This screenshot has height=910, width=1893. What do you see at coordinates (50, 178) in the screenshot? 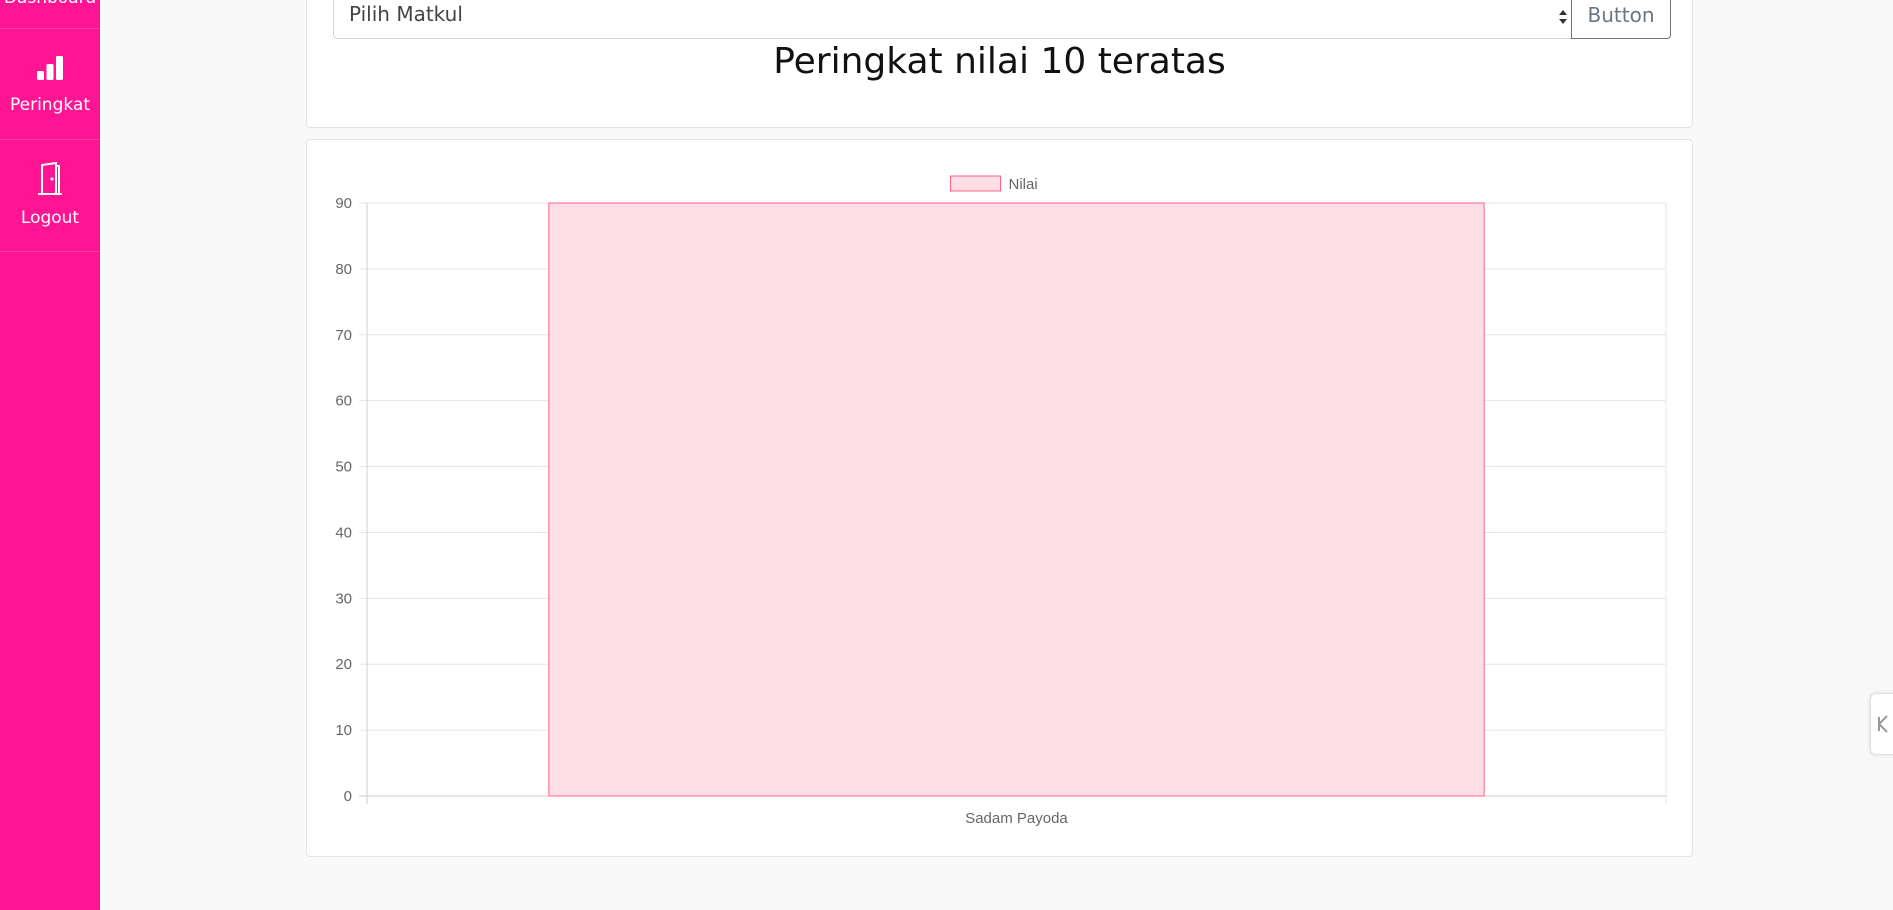
I see `door-icon` at bounding box center [50, 178].